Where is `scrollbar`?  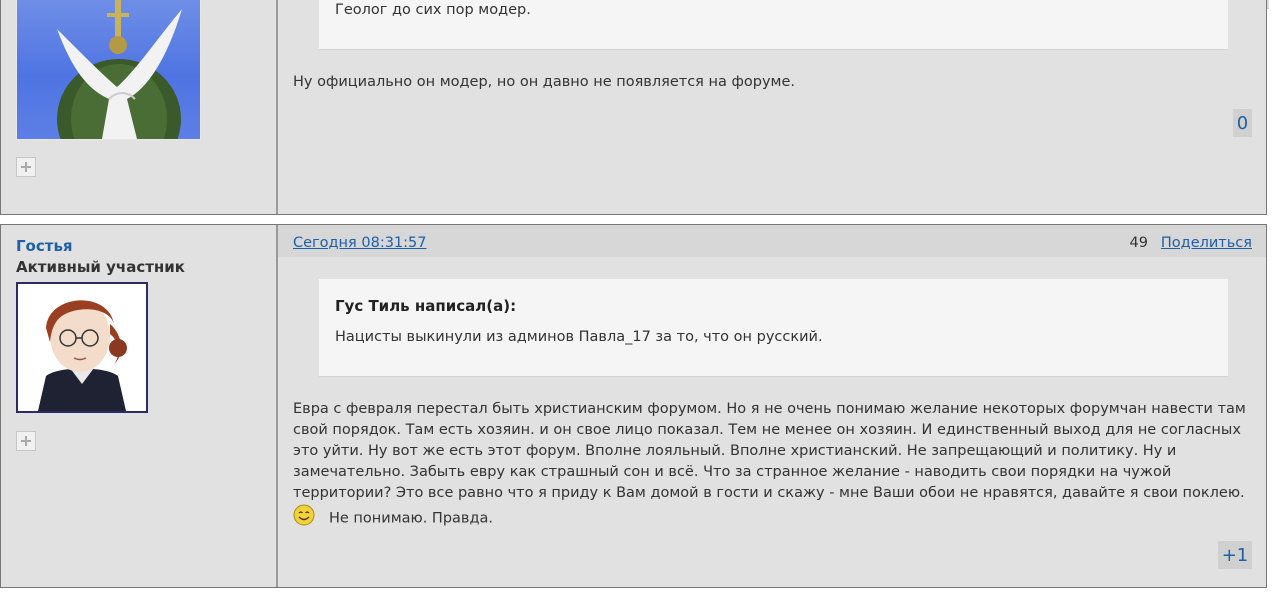 scrollbar is located at coordinates (1274, 296).